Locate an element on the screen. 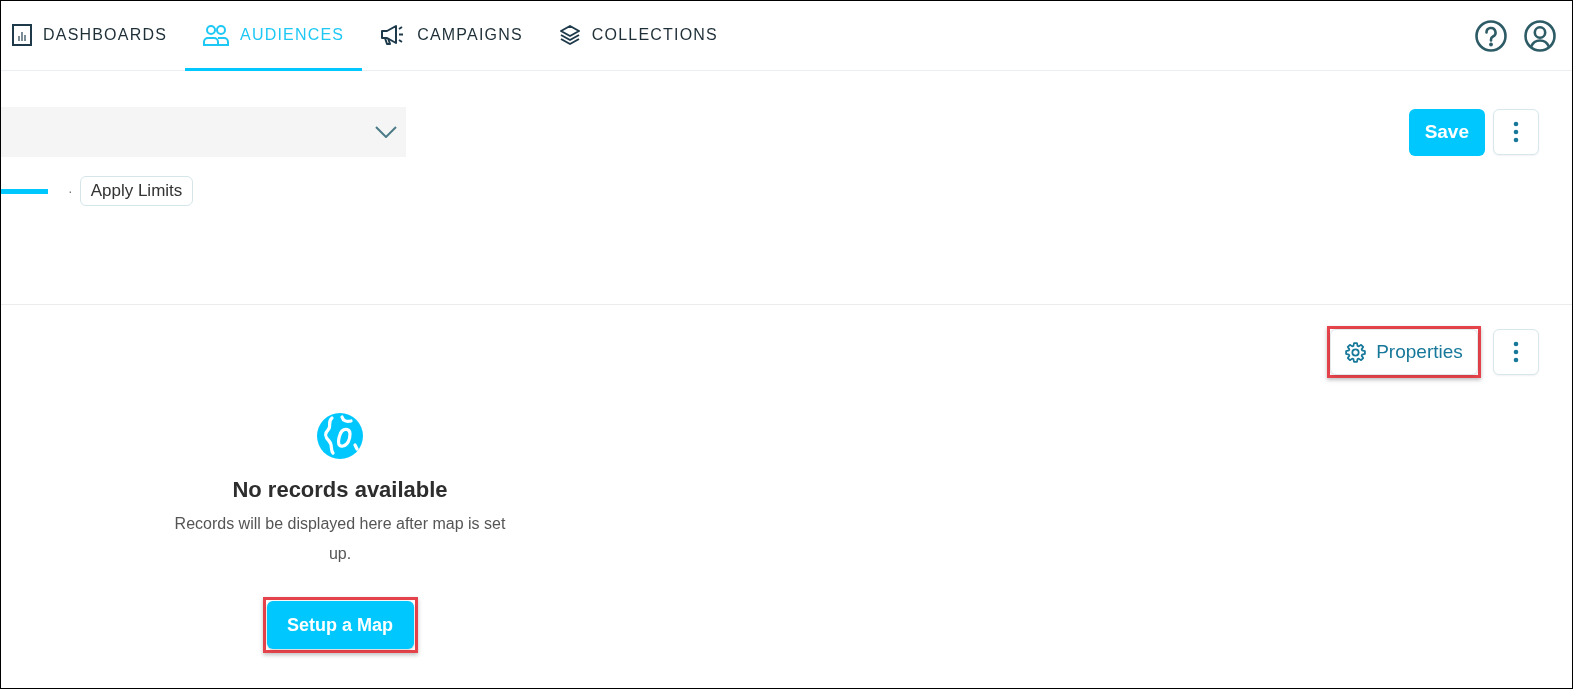 The image size is (1573, 689). bar-chart-icon is located at coordinates (22, 34).